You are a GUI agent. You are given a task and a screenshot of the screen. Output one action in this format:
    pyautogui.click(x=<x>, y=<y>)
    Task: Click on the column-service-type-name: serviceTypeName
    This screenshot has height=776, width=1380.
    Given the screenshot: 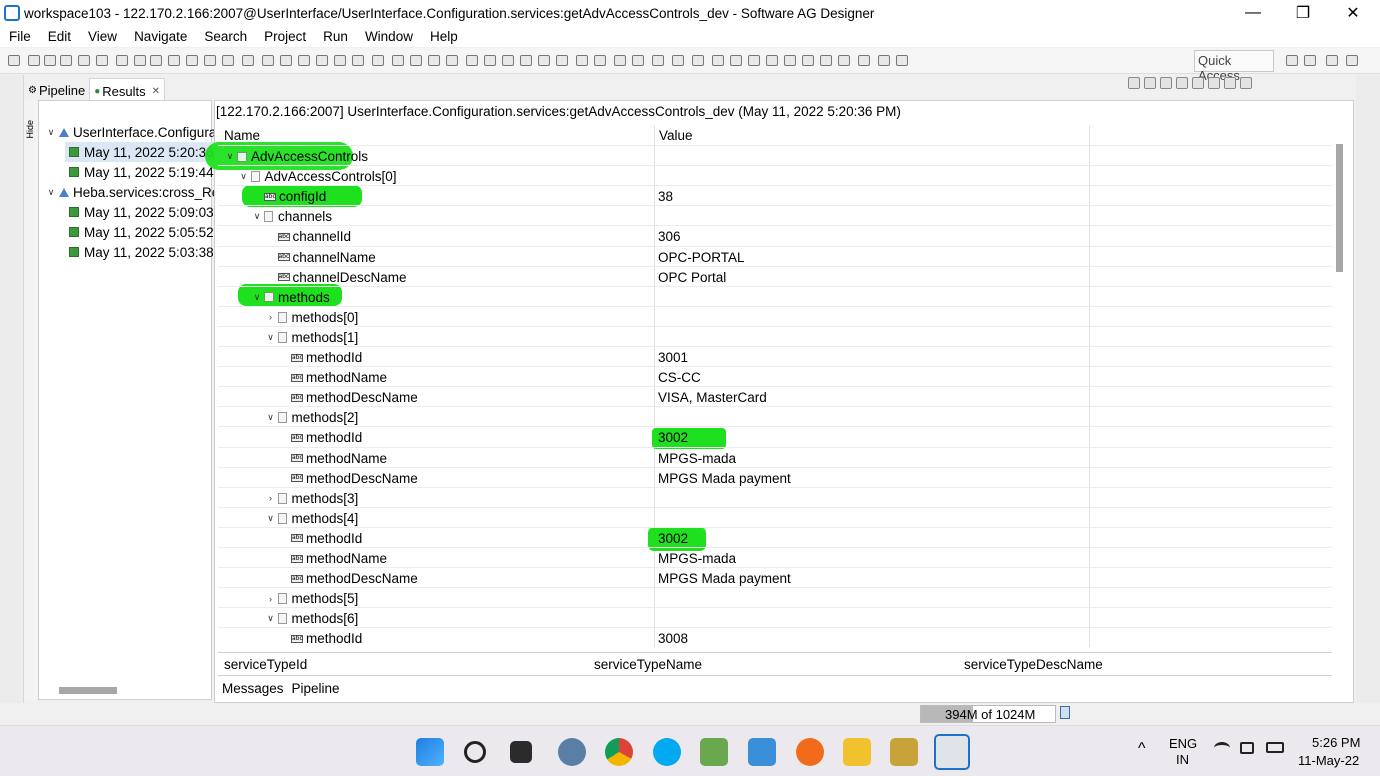 What is the action you would take?
    pyautogui.click(x=648, y=664)
    